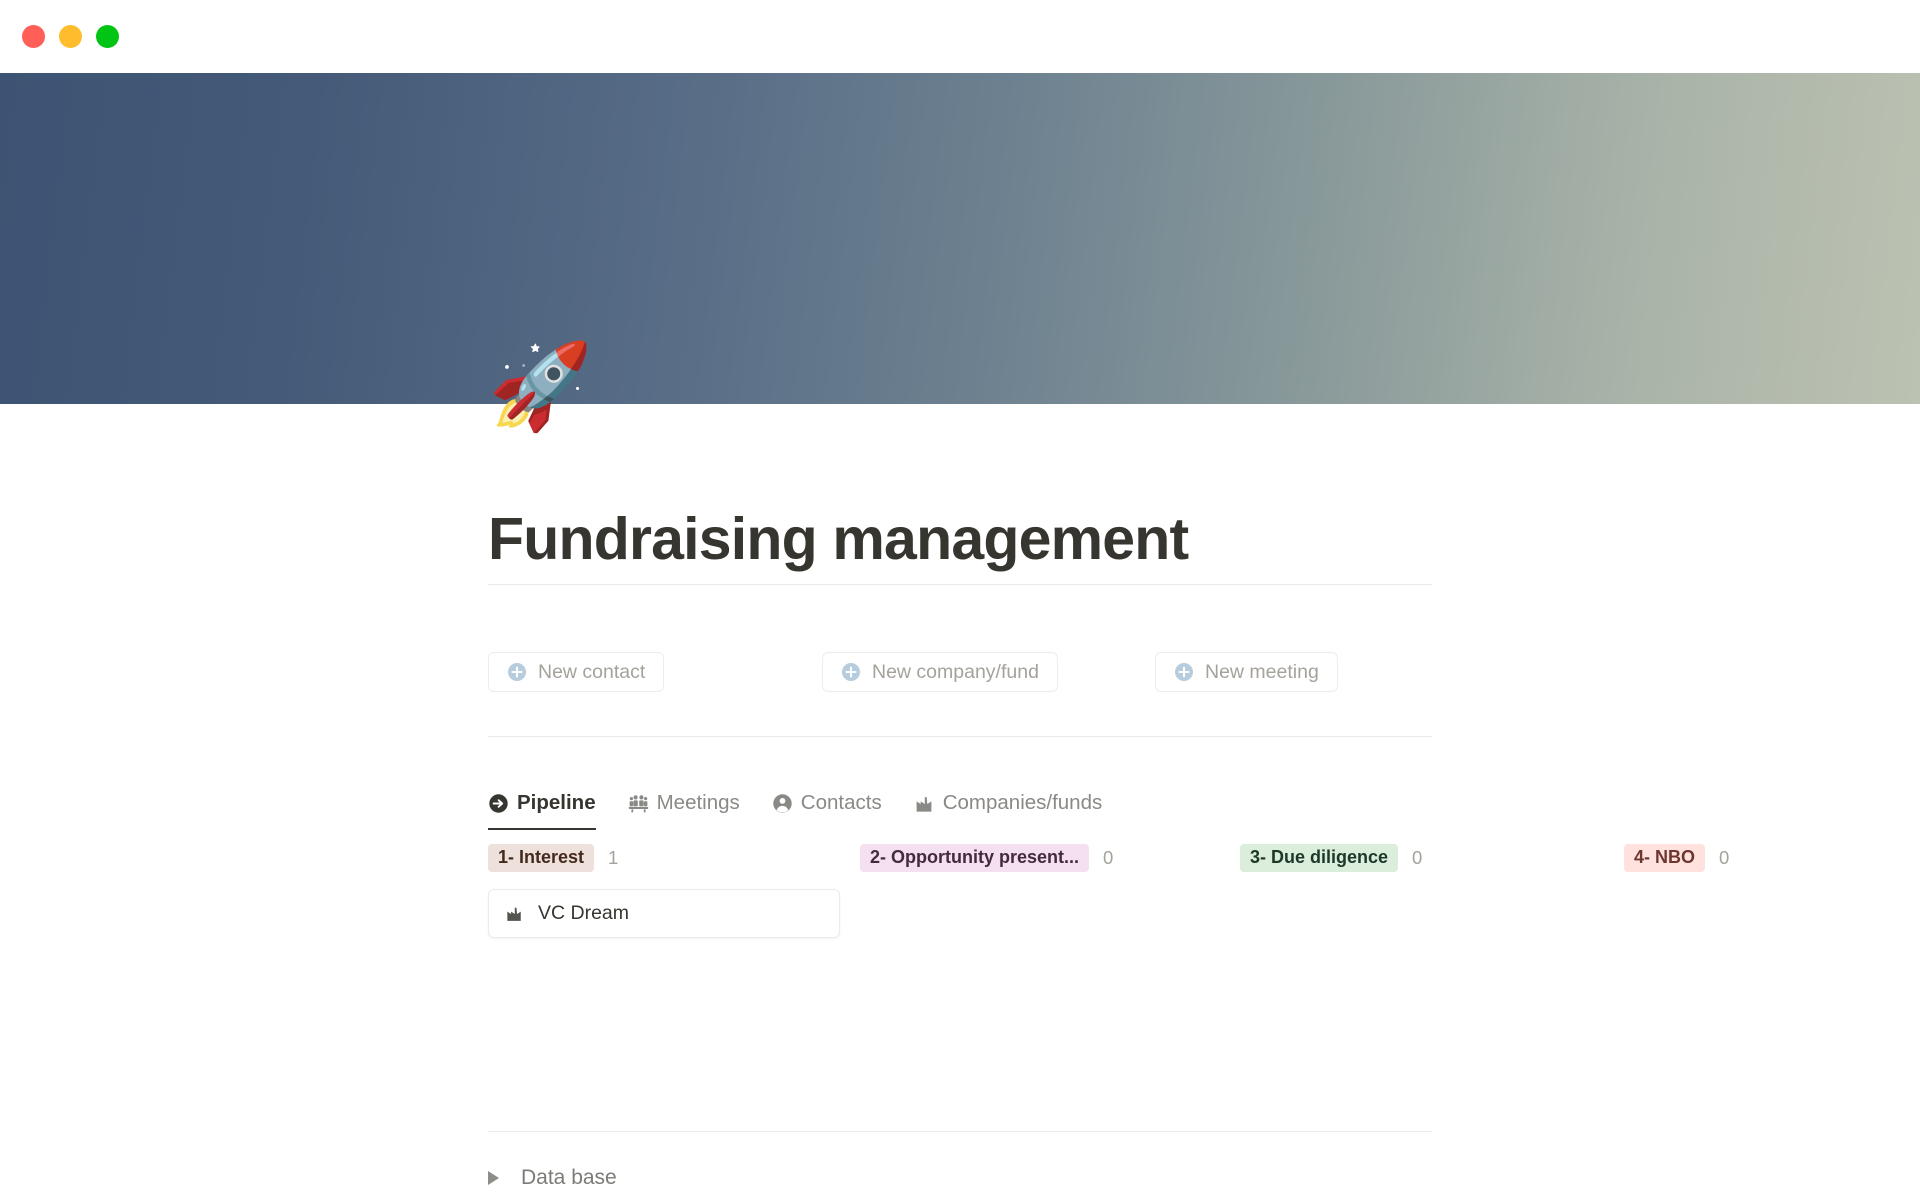 This screenshot has width=1920, height=1200. Describe the element at coordinates (498, 803) in the screenshot. I see `arrow-right-circle-icon` at that location.